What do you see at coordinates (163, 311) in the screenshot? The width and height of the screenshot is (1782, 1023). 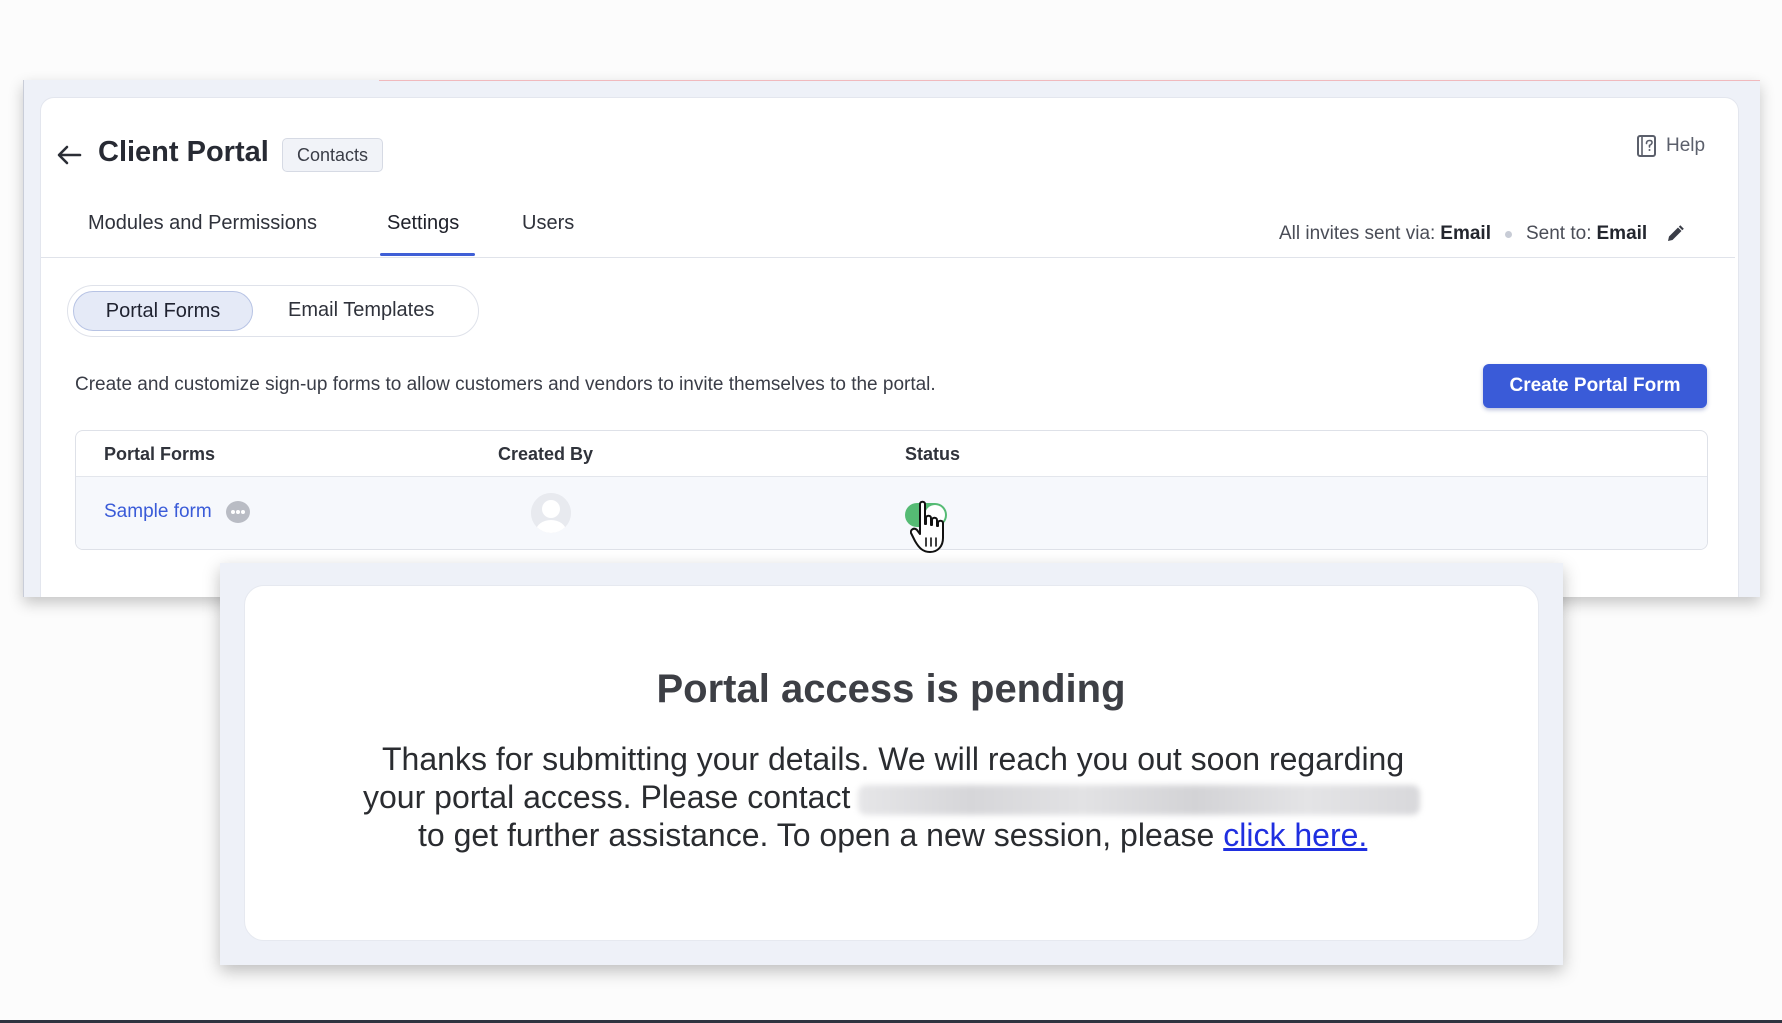 I see `segment-portal-forms: Portal Forms` at bounding box center [163, 311].